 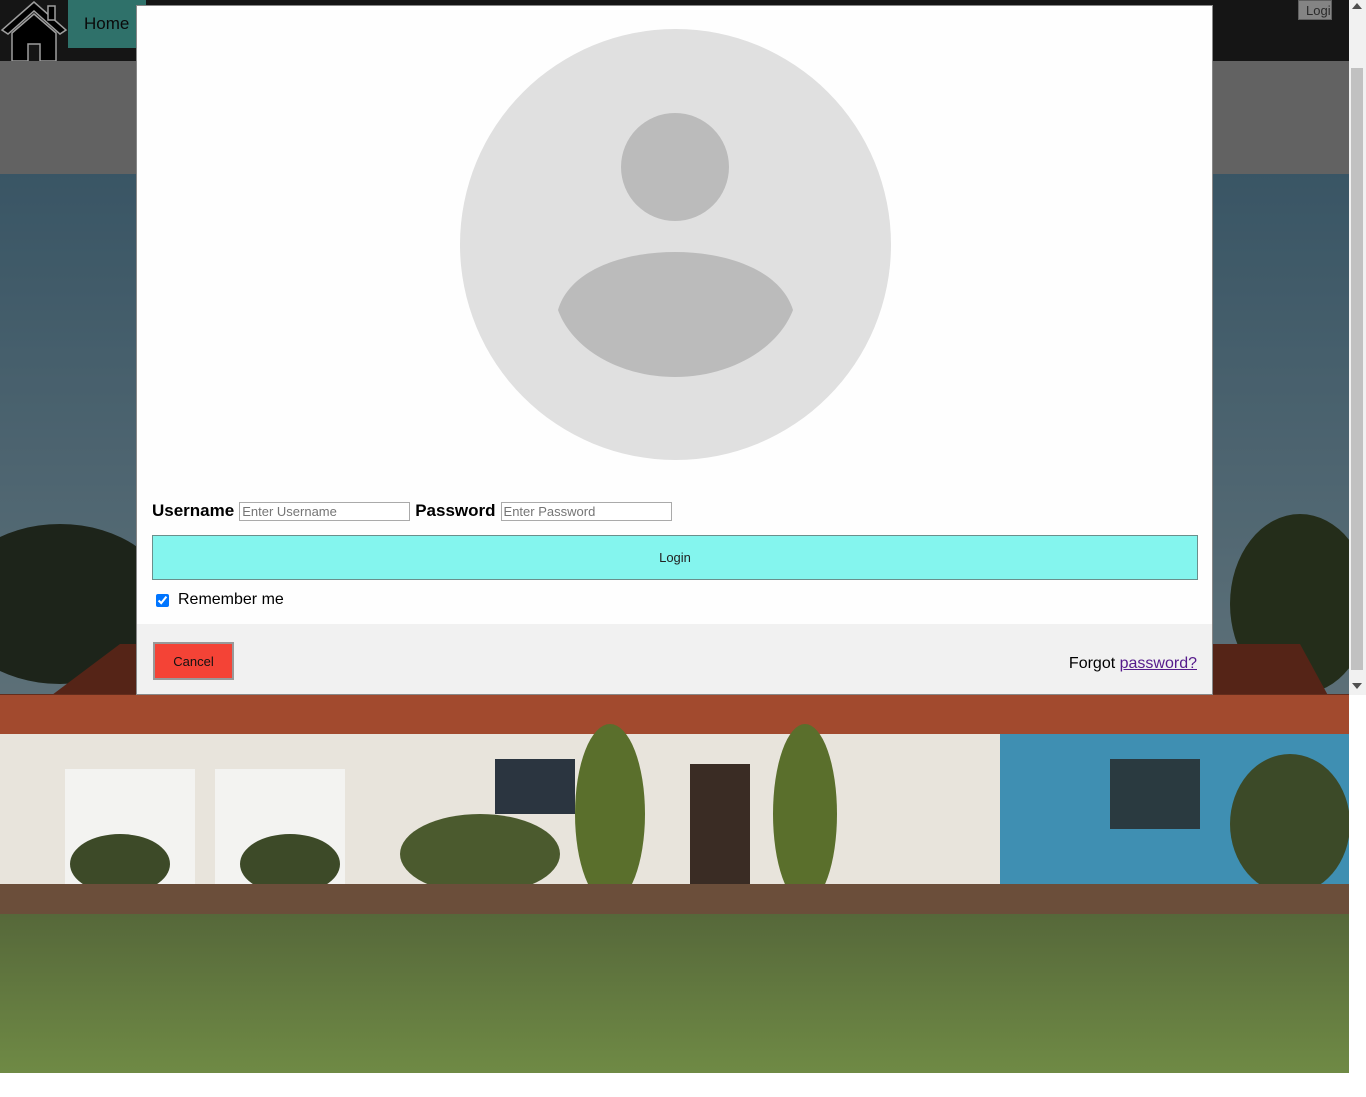 I want to click on cancel-button: Cancel, so click(x=193, y=661).